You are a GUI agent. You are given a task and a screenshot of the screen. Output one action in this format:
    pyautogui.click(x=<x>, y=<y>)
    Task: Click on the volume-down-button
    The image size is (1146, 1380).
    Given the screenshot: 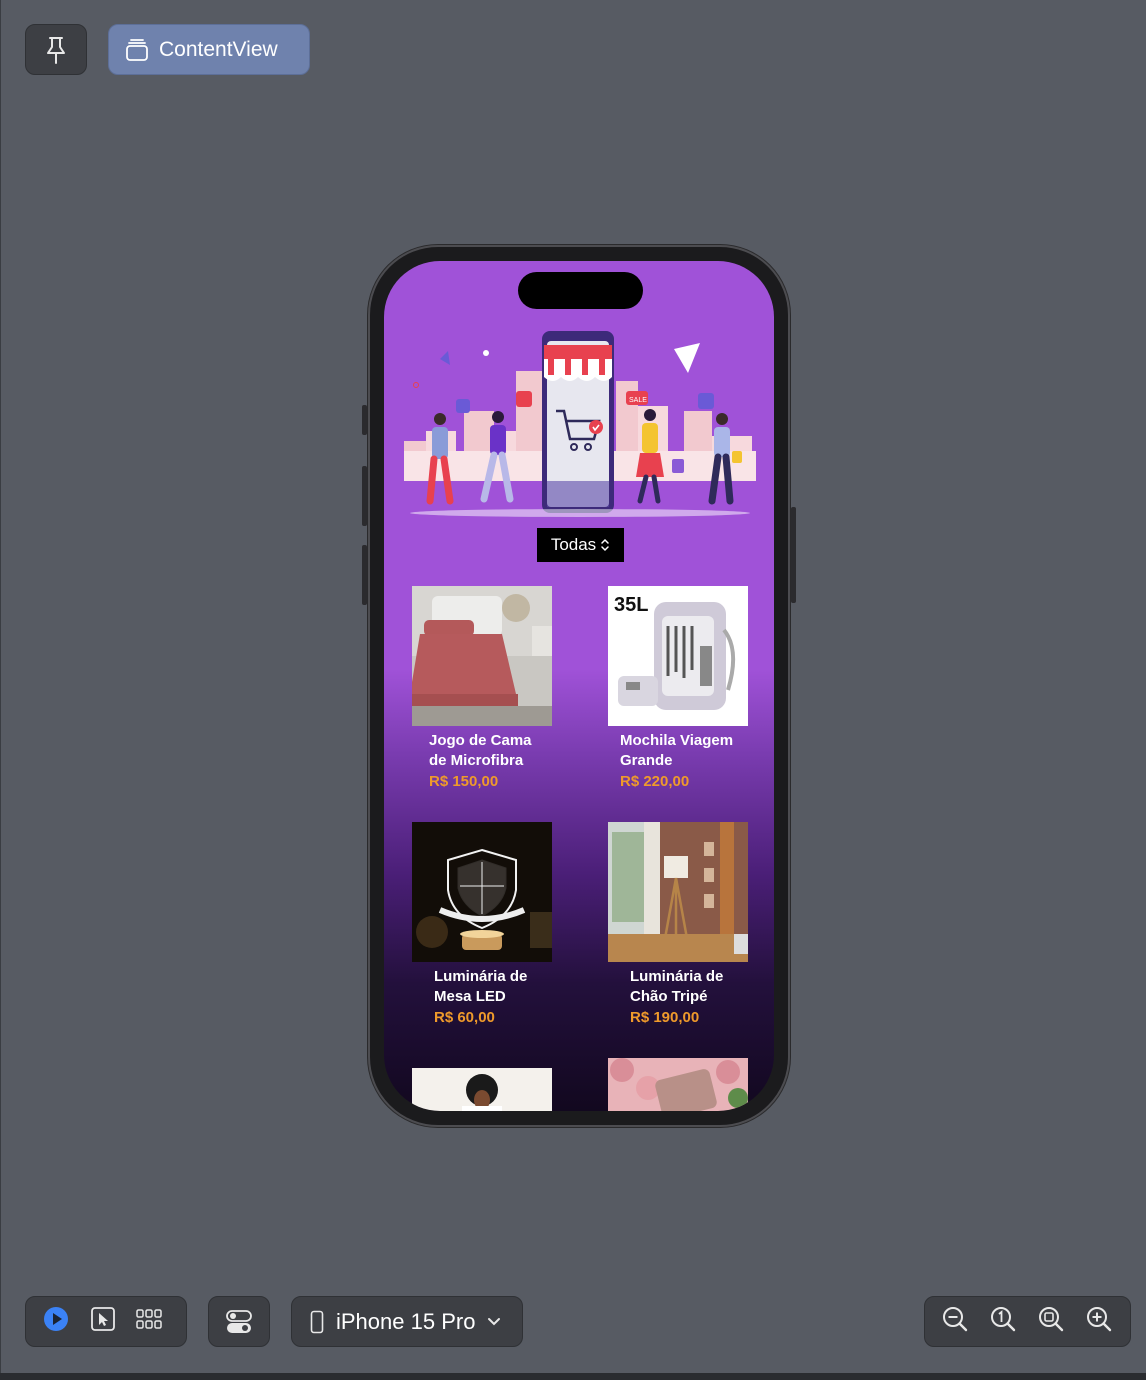 What is the action you would take?
    pyautogui.click(x=364, y=575)
    